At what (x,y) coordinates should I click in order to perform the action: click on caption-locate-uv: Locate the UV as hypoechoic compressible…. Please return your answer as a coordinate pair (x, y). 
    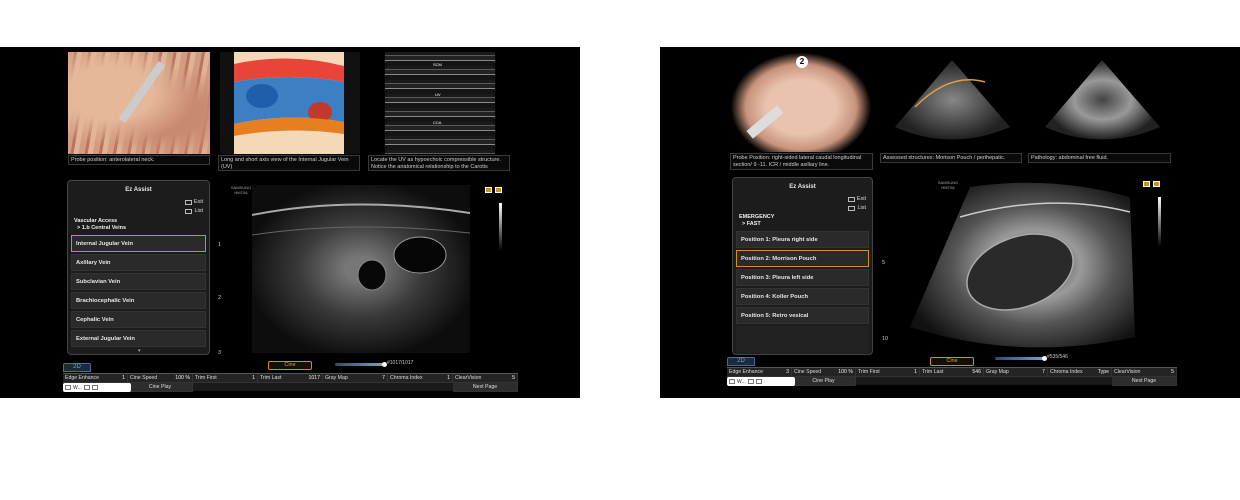
    Looking at the image, I should click on (439, 163).